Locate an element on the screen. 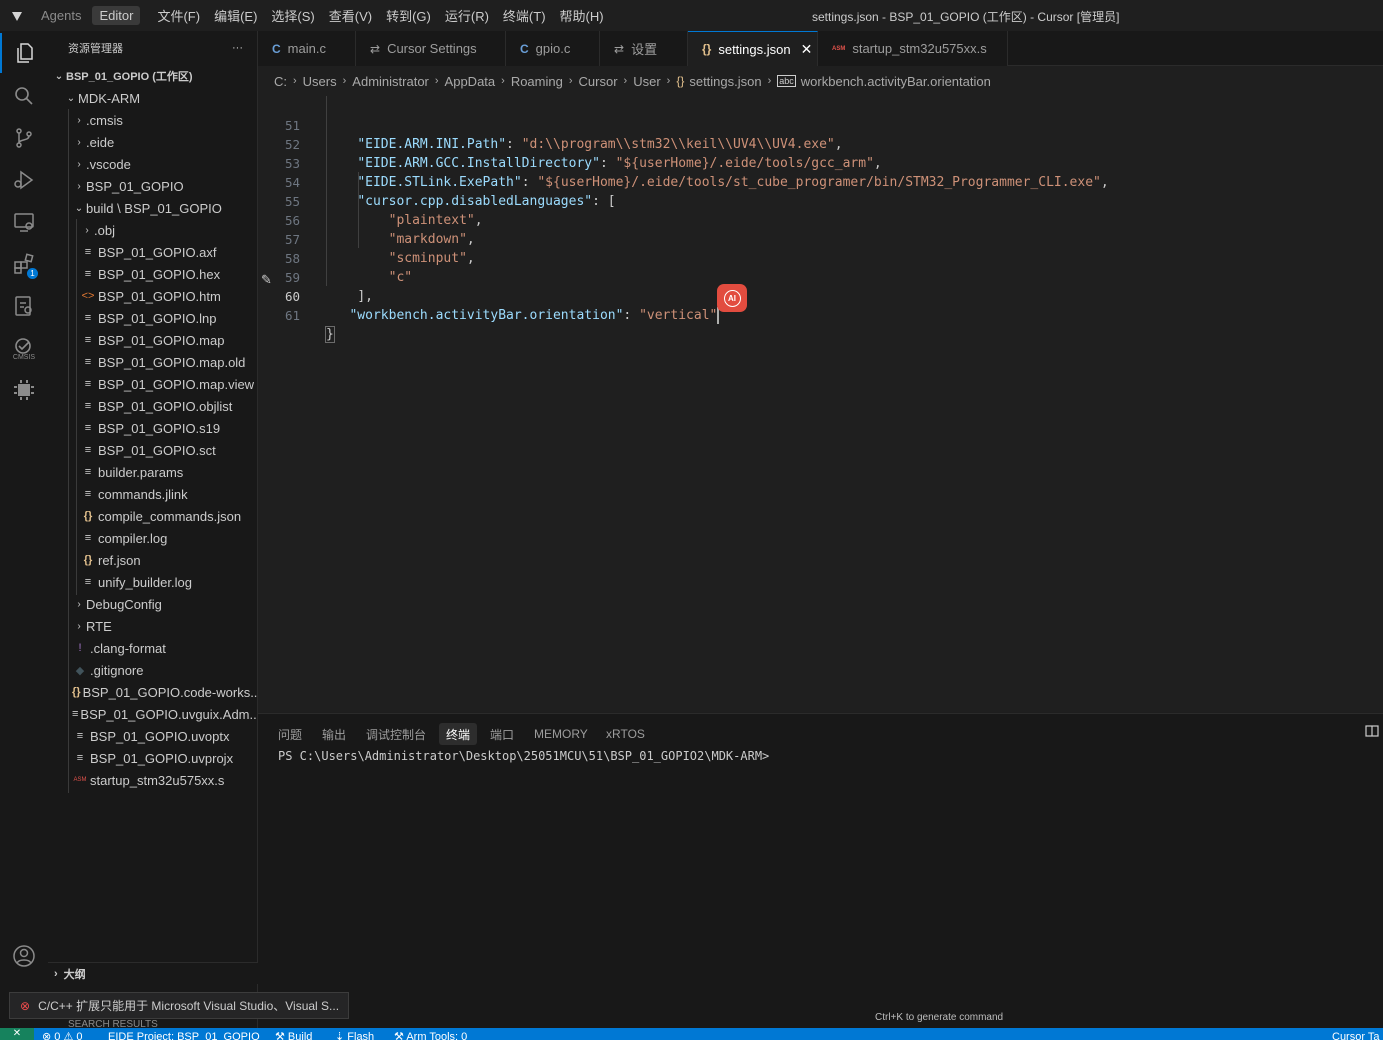 This screenshot has height=1040, width=1383. breadcrumb-item: Cursor is located at coordinates (598, 81).